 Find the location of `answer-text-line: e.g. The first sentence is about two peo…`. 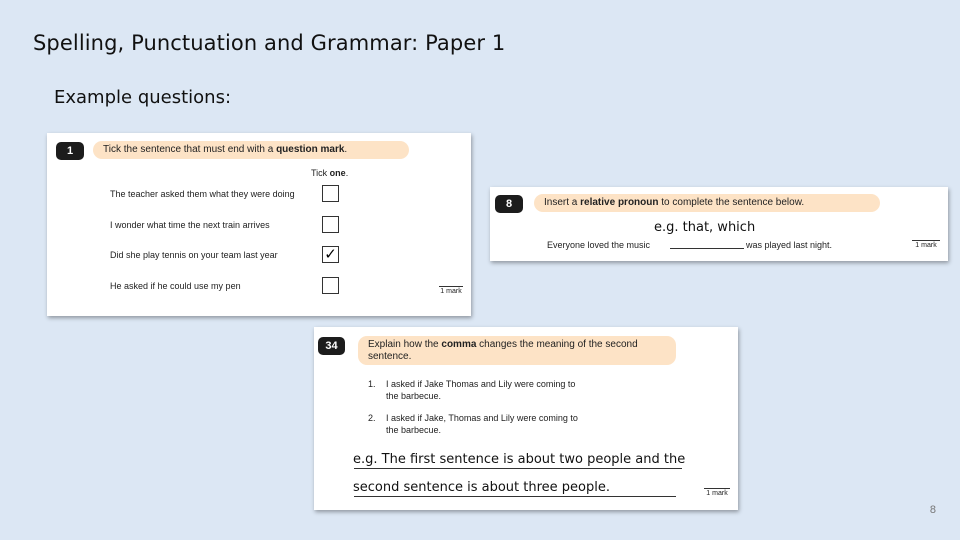

answer-text-line: e.g. The first sentence is about two peo… is located at coordinates (519, 459).